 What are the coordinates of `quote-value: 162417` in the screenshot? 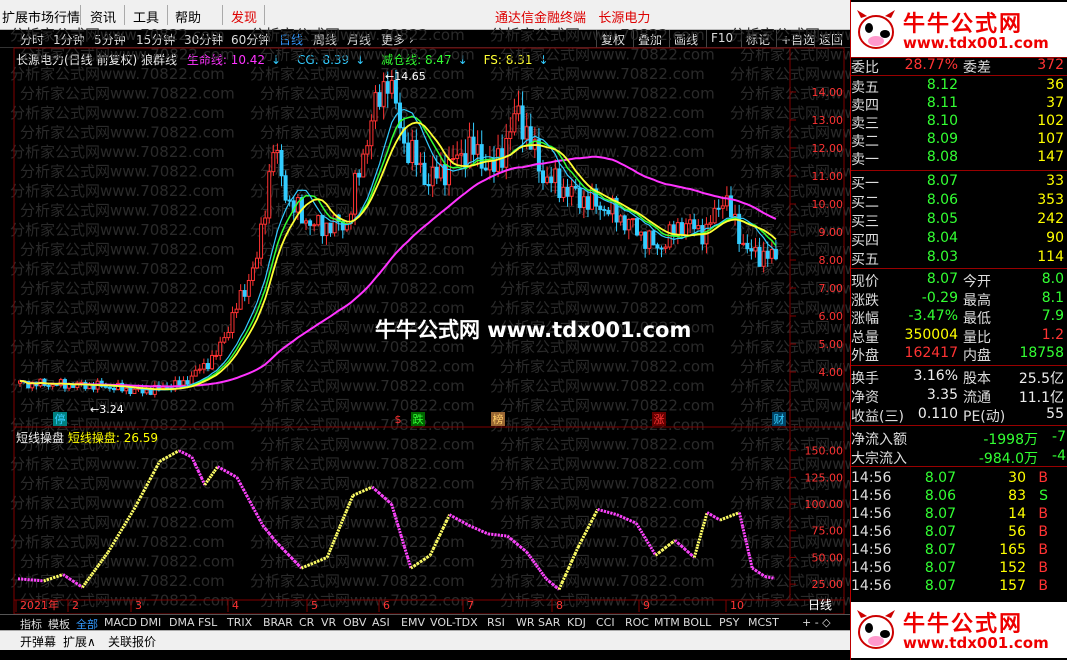 It's located at (931, 353).